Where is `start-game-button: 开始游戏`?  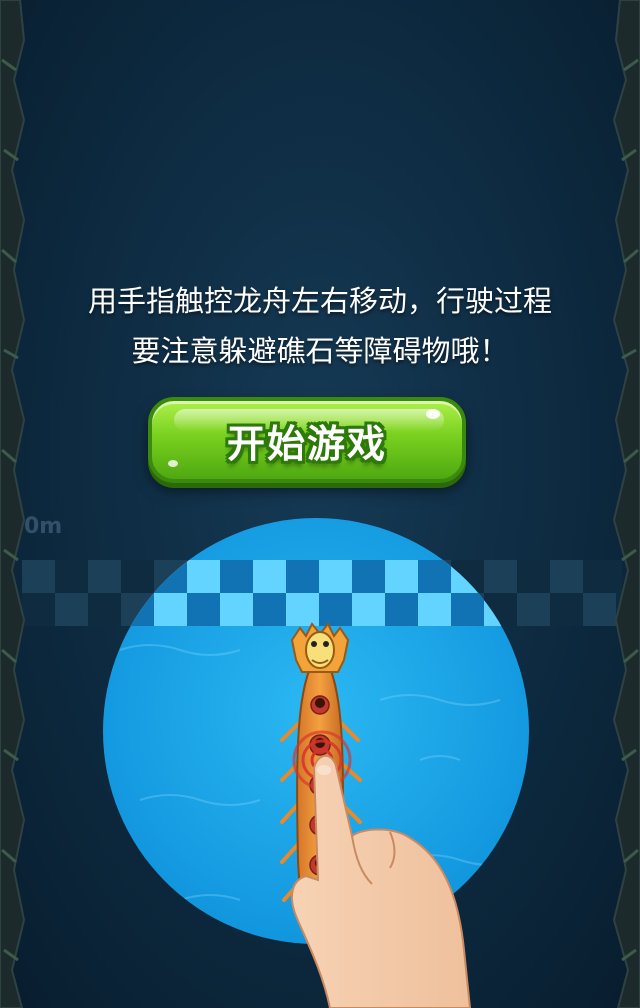
start-game-button: 开始游戏 is located at coordinates (307, 440).